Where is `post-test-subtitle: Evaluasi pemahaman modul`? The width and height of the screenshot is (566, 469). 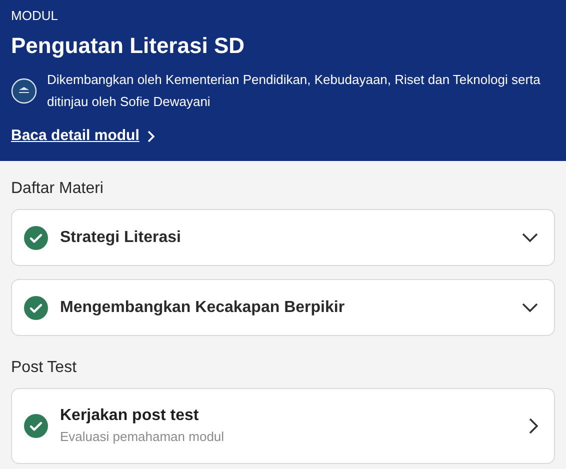
post-test-subtitle: Evaluasi pemahaman modul is located at coordinates (143, 437).